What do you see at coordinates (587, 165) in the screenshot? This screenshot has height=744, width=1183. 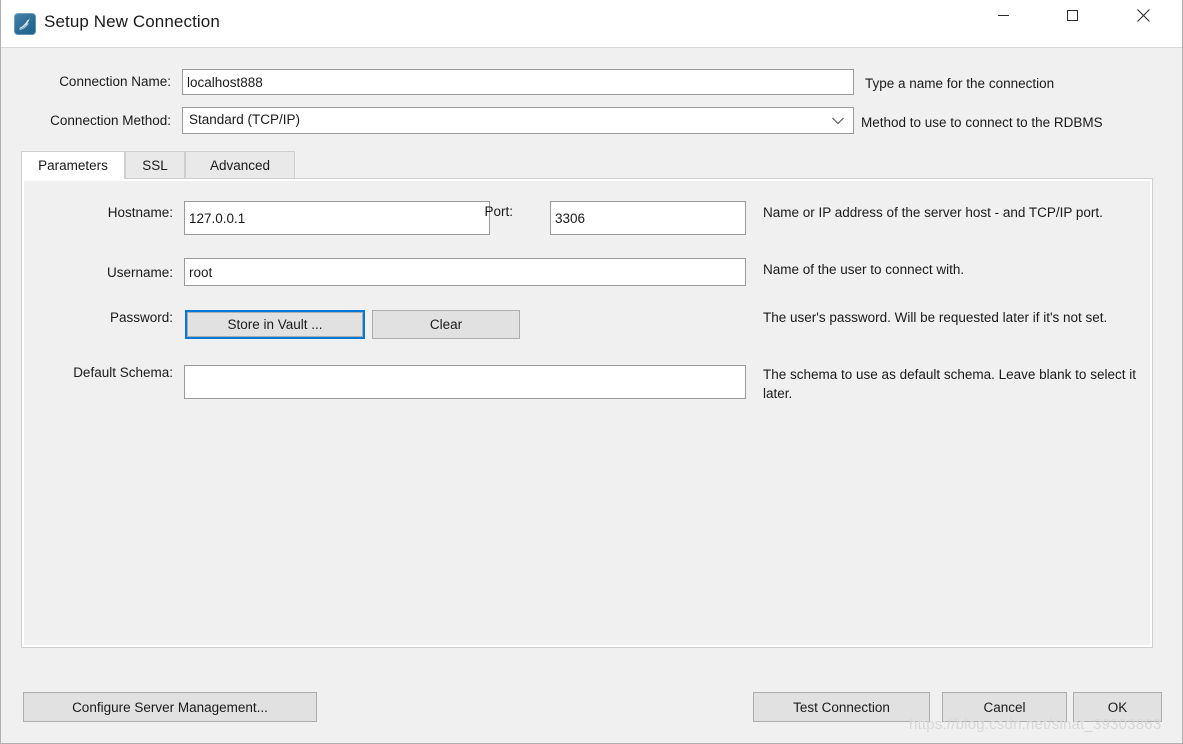 I see `tab-strip: Parameters SSL Advanced` at bounding box center [587, 165].